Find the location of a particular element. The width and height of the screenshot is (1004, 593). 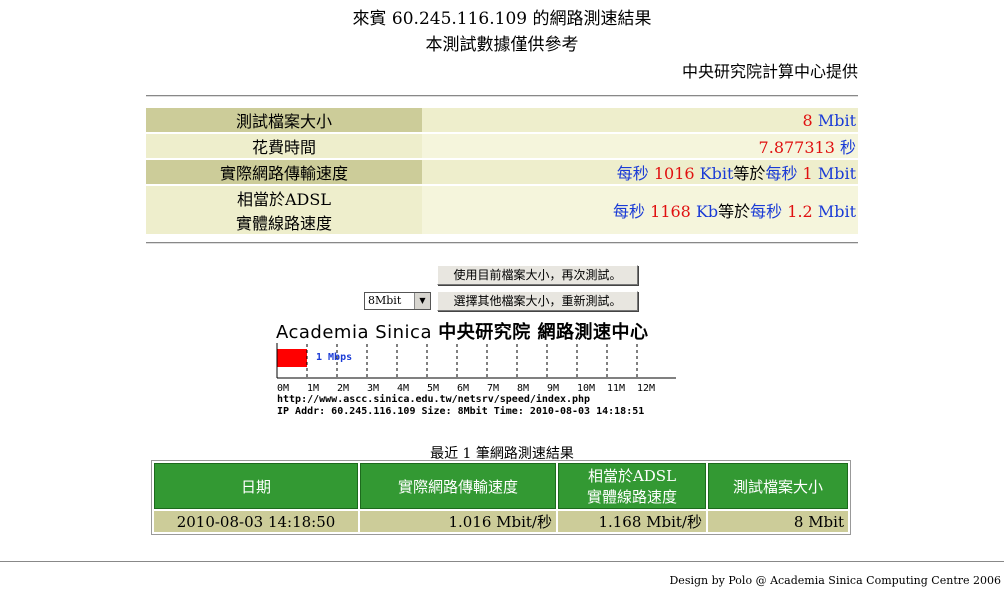

meter-tick-label: 2M is located at coordinates (343, 388).